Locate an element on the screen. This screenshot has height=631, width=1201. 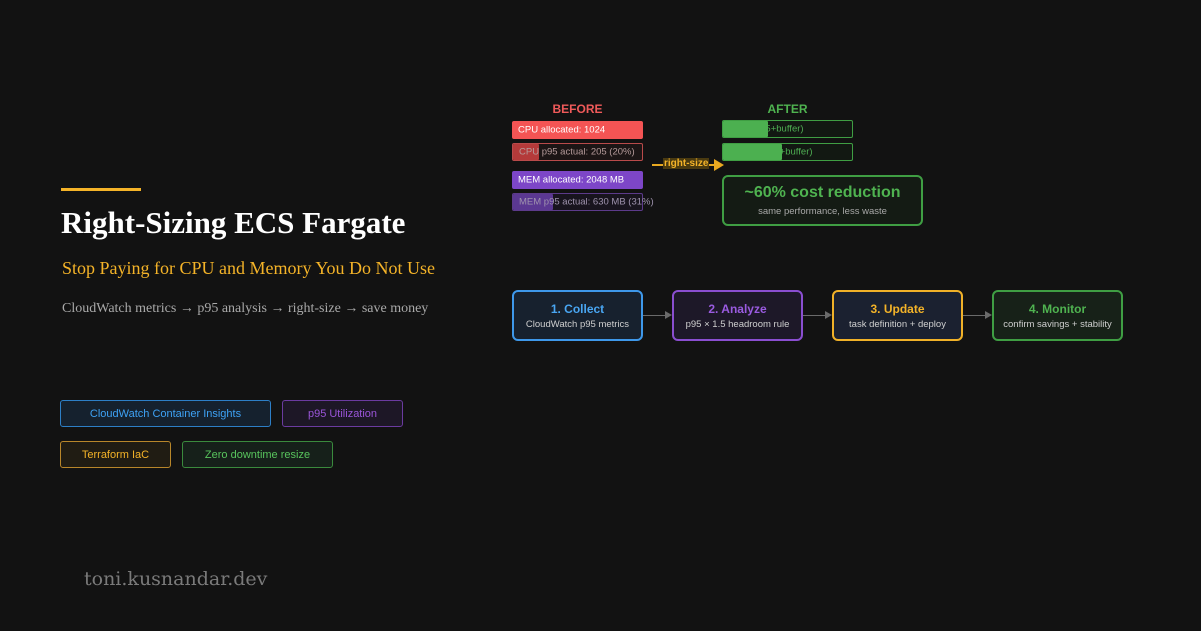
step-monitor: 4. Monitor confirm savings + stability is located at coordinates (1057, 315).